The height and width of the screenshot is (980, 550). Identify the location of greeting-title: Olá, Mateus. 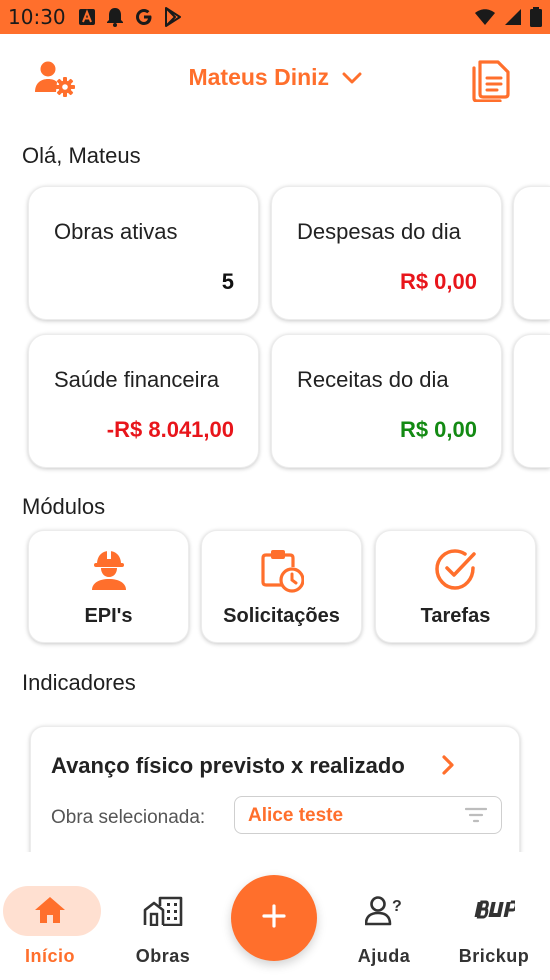
(81, 155).